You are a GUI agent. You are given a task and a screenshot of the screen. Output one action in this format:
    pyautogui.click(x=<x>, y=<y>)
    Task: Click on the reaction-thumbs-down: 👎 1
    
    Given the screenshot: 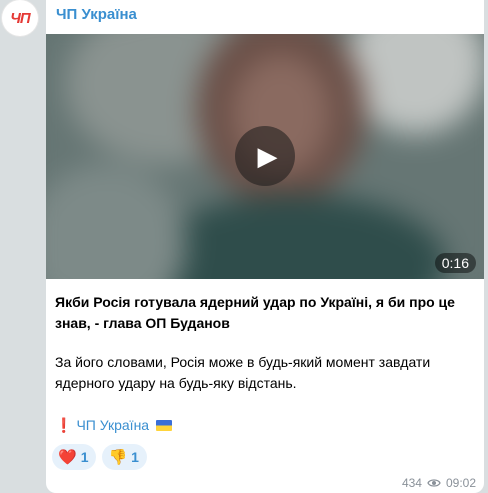 What is the action you would take?
    pyautogui.click(x=124, y=457)
    